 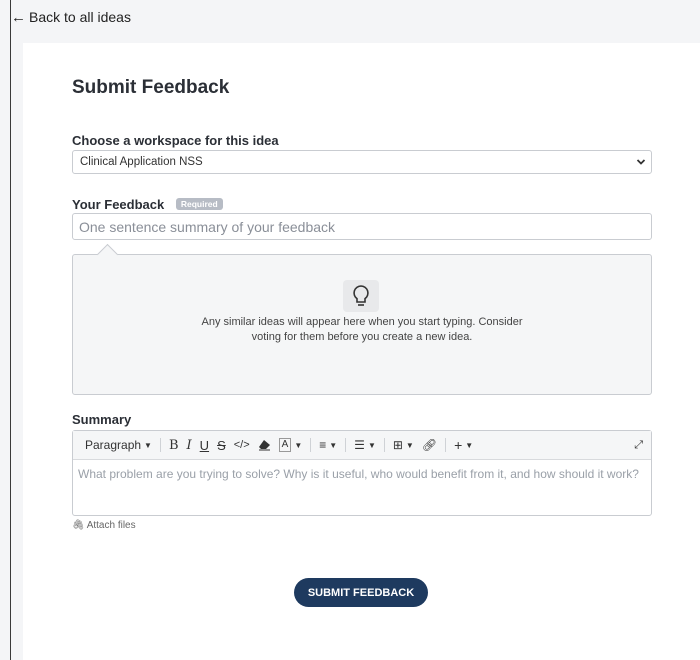 I want to click on feedback-label-row: Your Feedback Required, so click(x=147, y=204).